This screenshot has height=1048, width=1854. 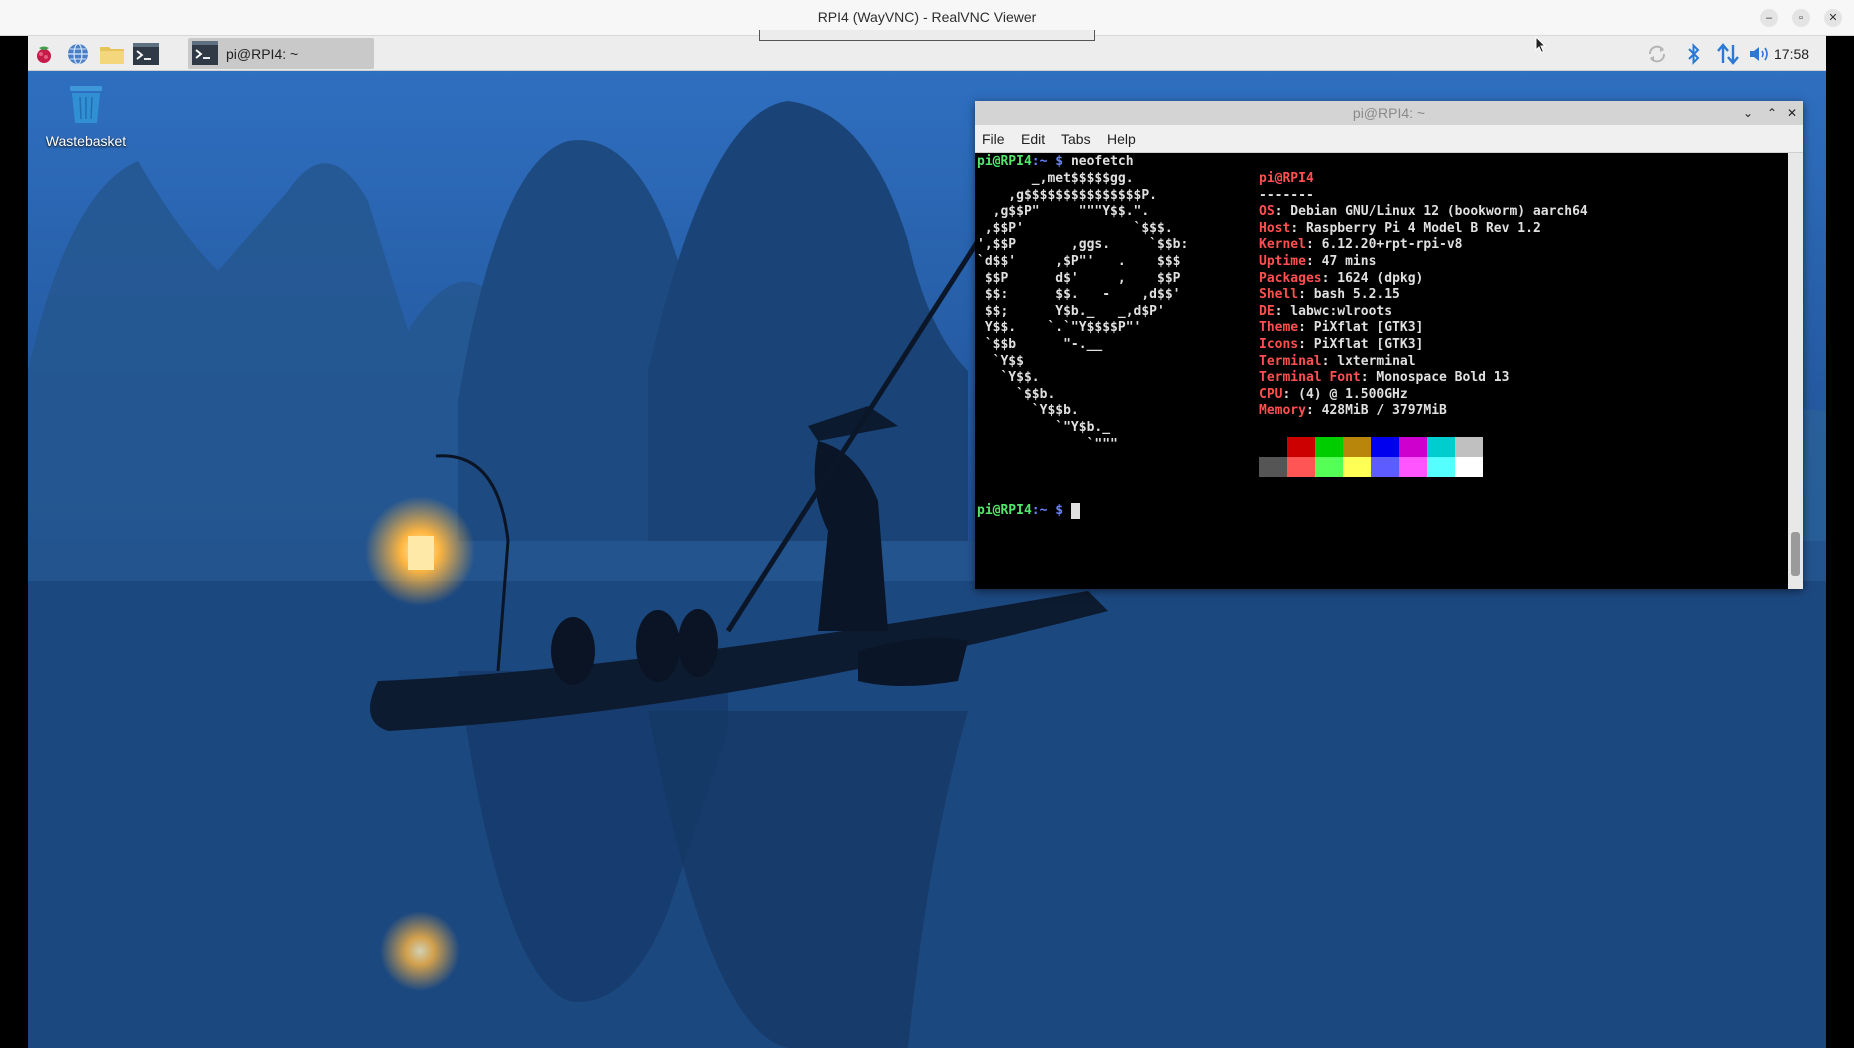 I want to click on info-value: : labwc:wlroots, so click(x=1333, y=311).